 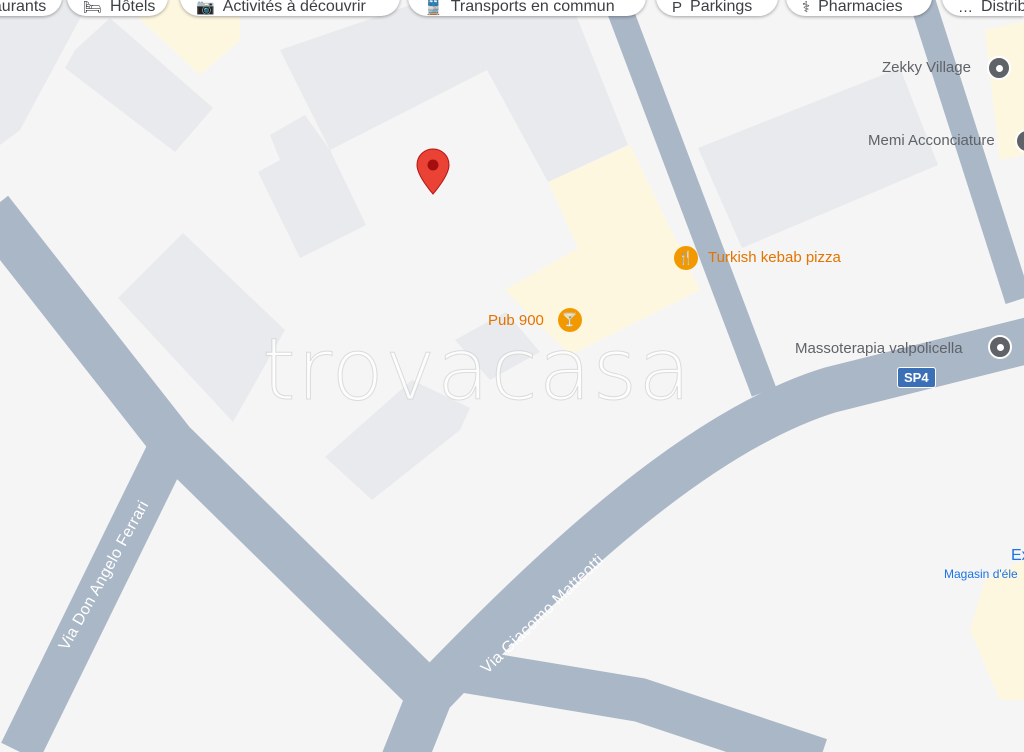 What do you see at coordinates (433, 172) in the screenshot?
I see `location-pin-icon` at bounding box center [433, 172].